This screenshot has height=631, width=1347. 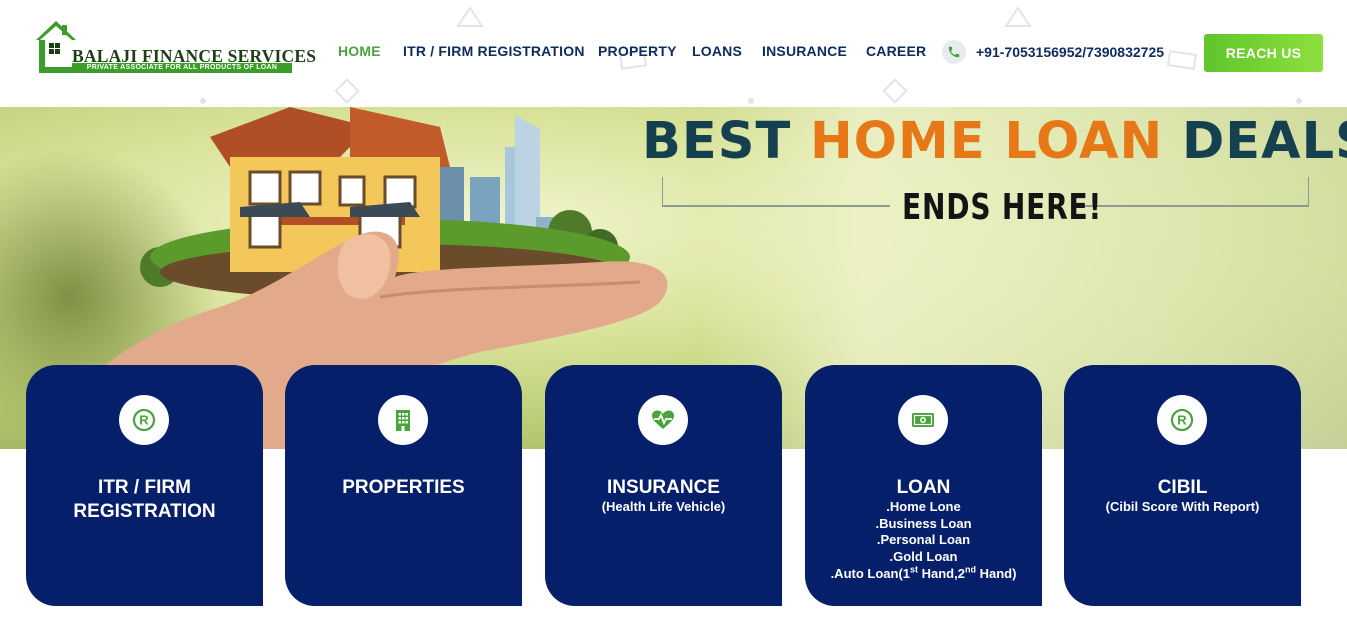 I want to click on nav-item-itr-firm-registration: ITR / FIRM REGISTRATION, so click(x=494, y=51).